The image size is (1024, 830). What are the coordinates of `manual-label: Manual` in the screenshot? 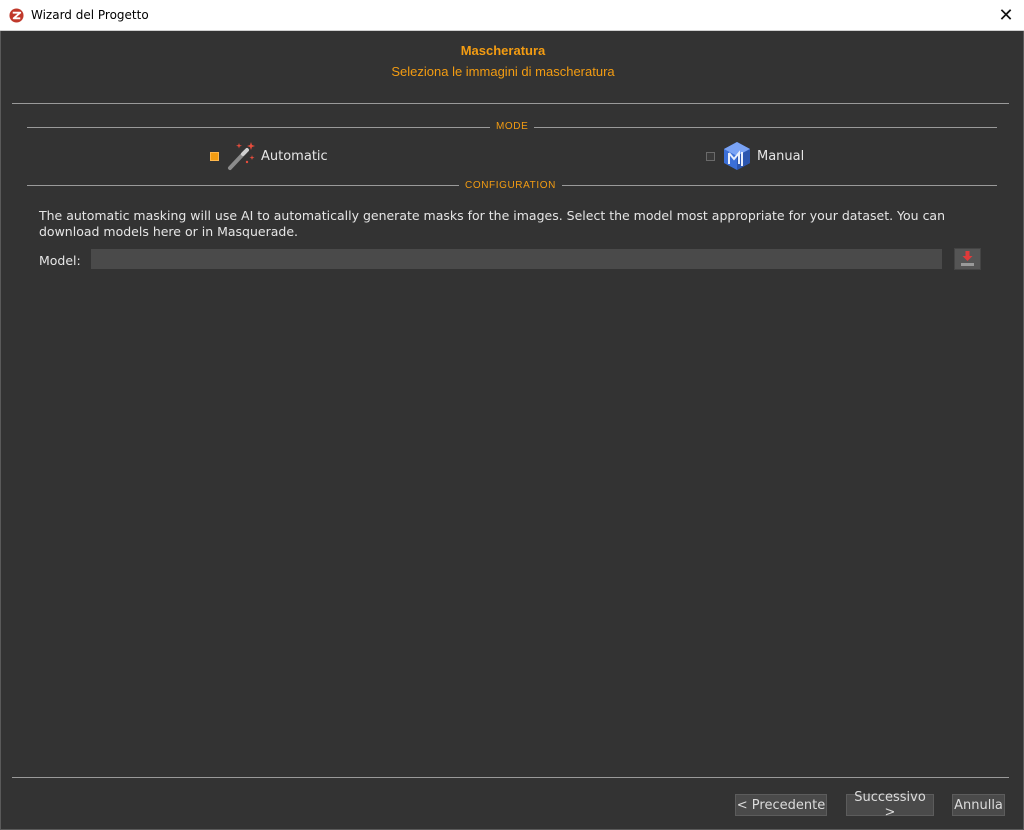 It's located at (781, 156).